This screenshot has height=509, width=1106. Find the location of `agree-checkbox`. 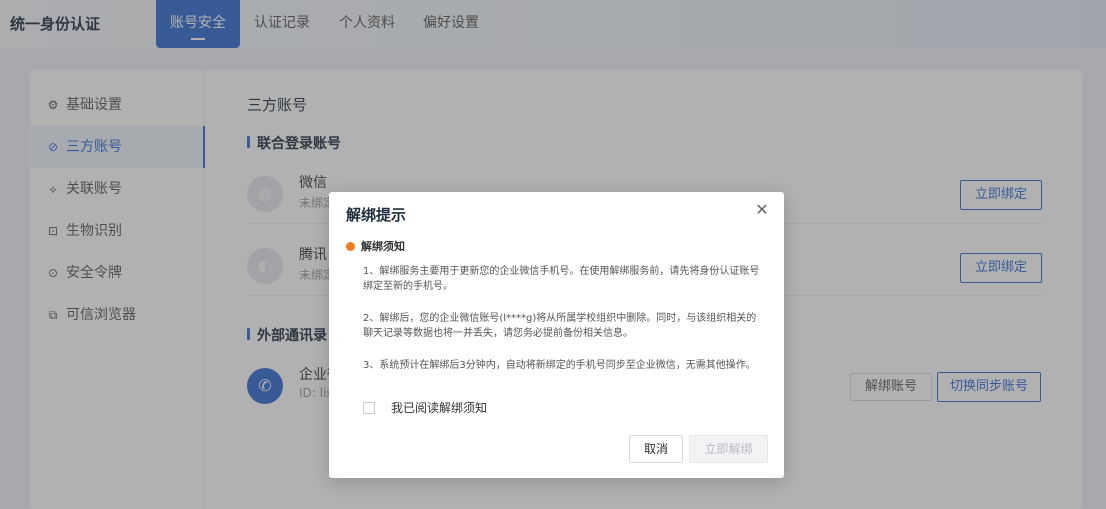

agree-checkbox is located at coordinates (369, 408).